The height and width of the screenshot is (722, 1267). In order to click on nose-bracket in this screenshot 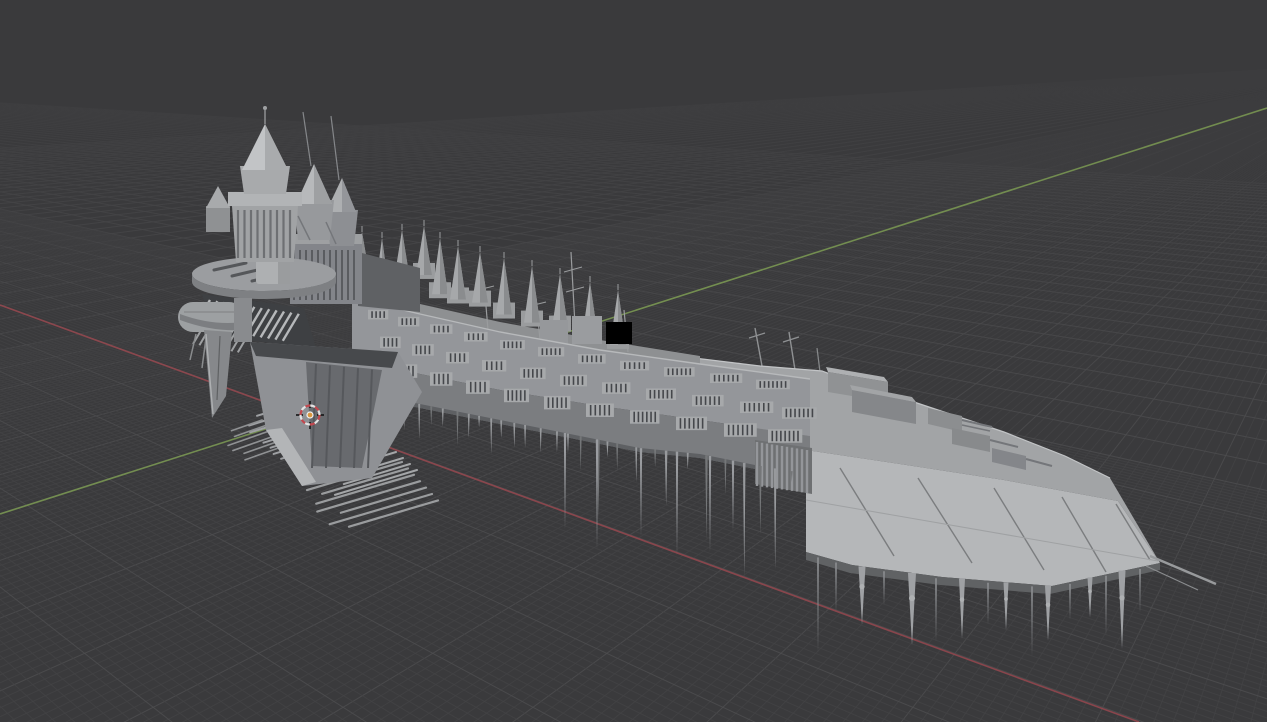, I will do `click(243, 320)`.